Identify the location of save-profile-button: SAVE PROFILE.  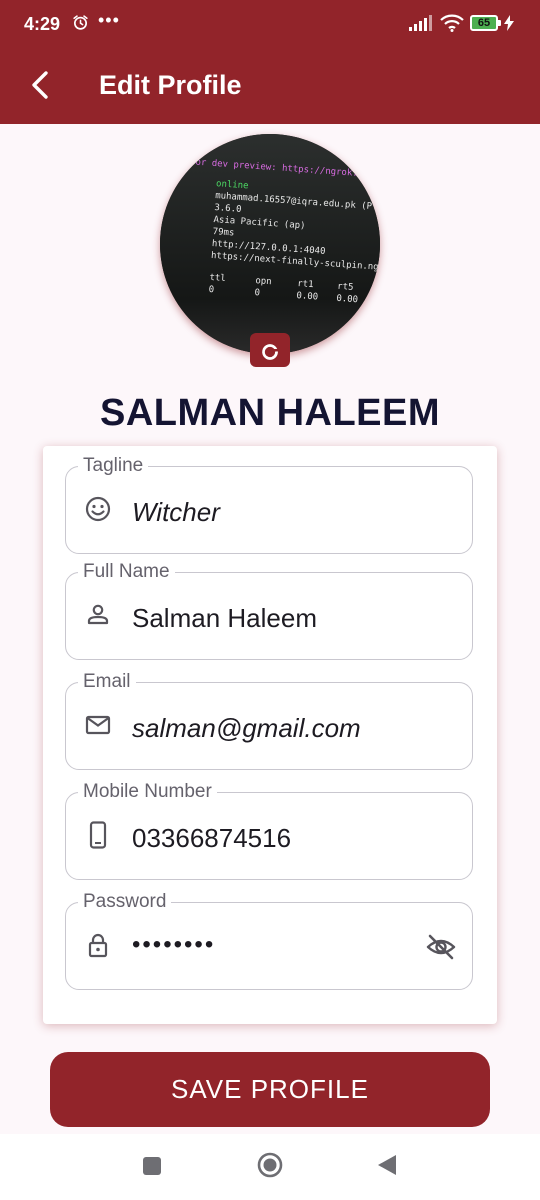
(270, 1089).